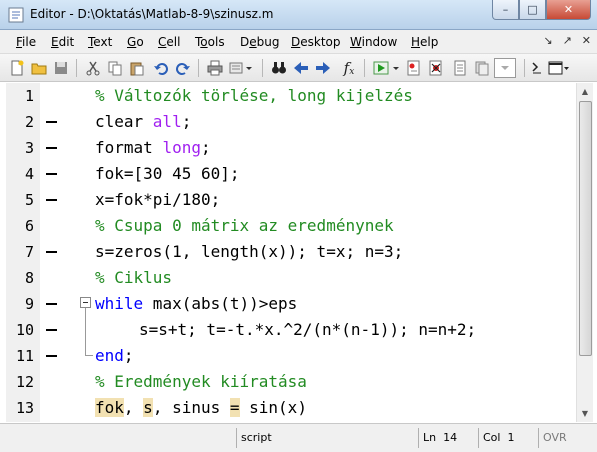 The height and width of the screenshot is (452, 597). Describe the element at coordinates (291, 356) in the screenshot. I see `code-line: 11 end;` at that location.